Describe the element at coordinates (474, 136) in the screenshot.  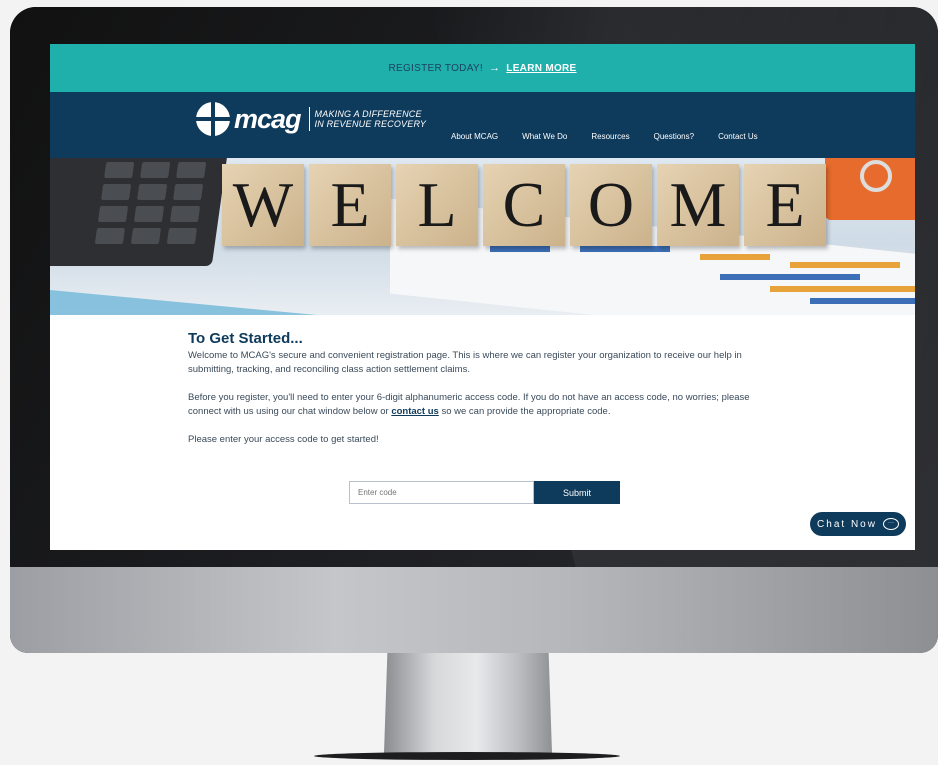
I see `nav-item-about: About MCAG` at that location.